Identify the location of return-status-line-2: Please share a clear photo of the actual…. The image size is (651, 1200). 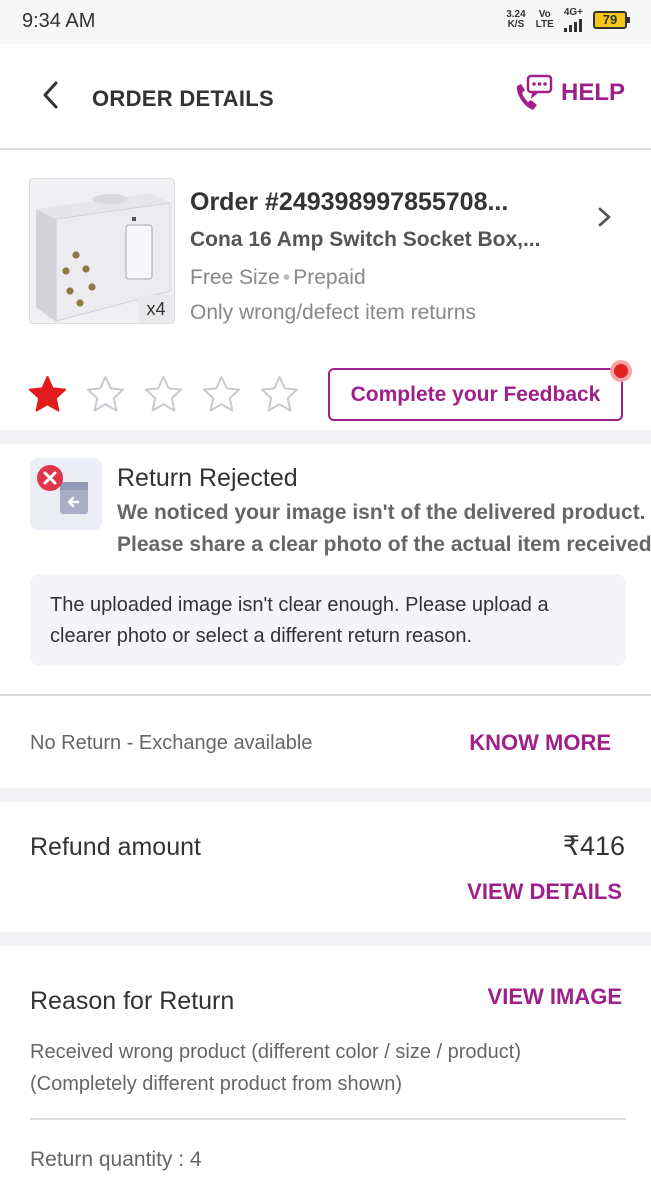
(384, 544).